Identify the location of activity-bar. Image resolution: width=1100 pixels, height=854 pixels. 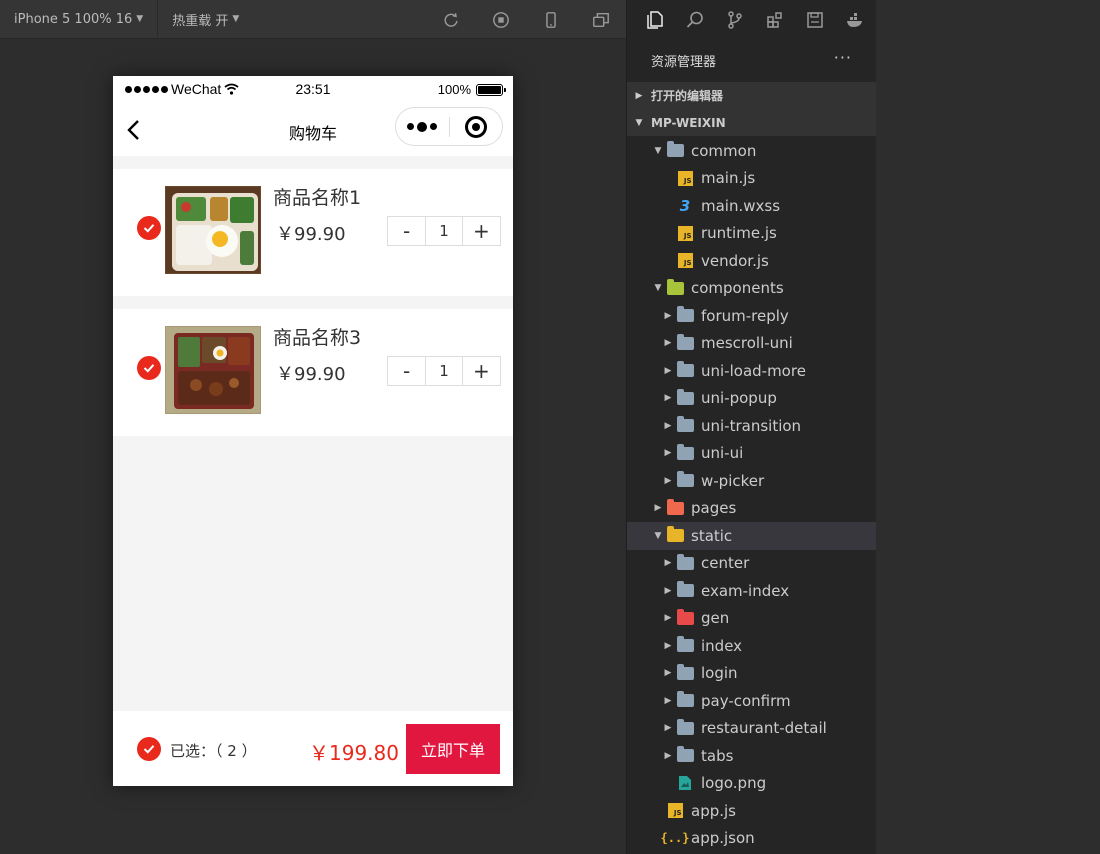
(752, 19).